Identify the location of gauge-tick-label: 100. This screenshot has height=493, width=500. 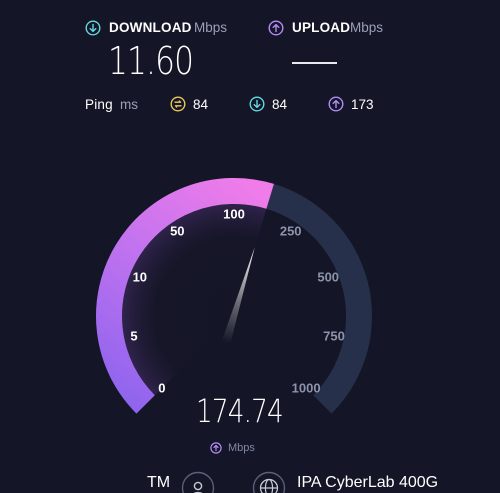
(234, 214).